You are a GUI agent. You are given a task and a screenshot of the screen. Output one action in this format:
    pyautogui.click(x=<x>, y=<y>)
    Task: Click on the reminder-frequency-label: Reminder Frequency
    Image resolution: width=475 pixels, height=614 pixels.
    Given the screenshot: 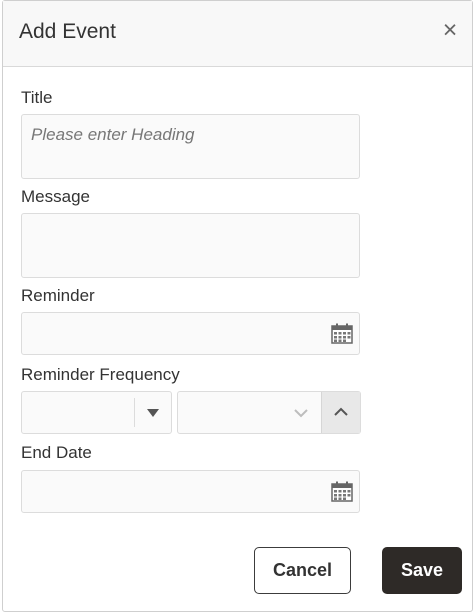 What is the action you would take?
    pyautogui.click(x=100, y=374)
    